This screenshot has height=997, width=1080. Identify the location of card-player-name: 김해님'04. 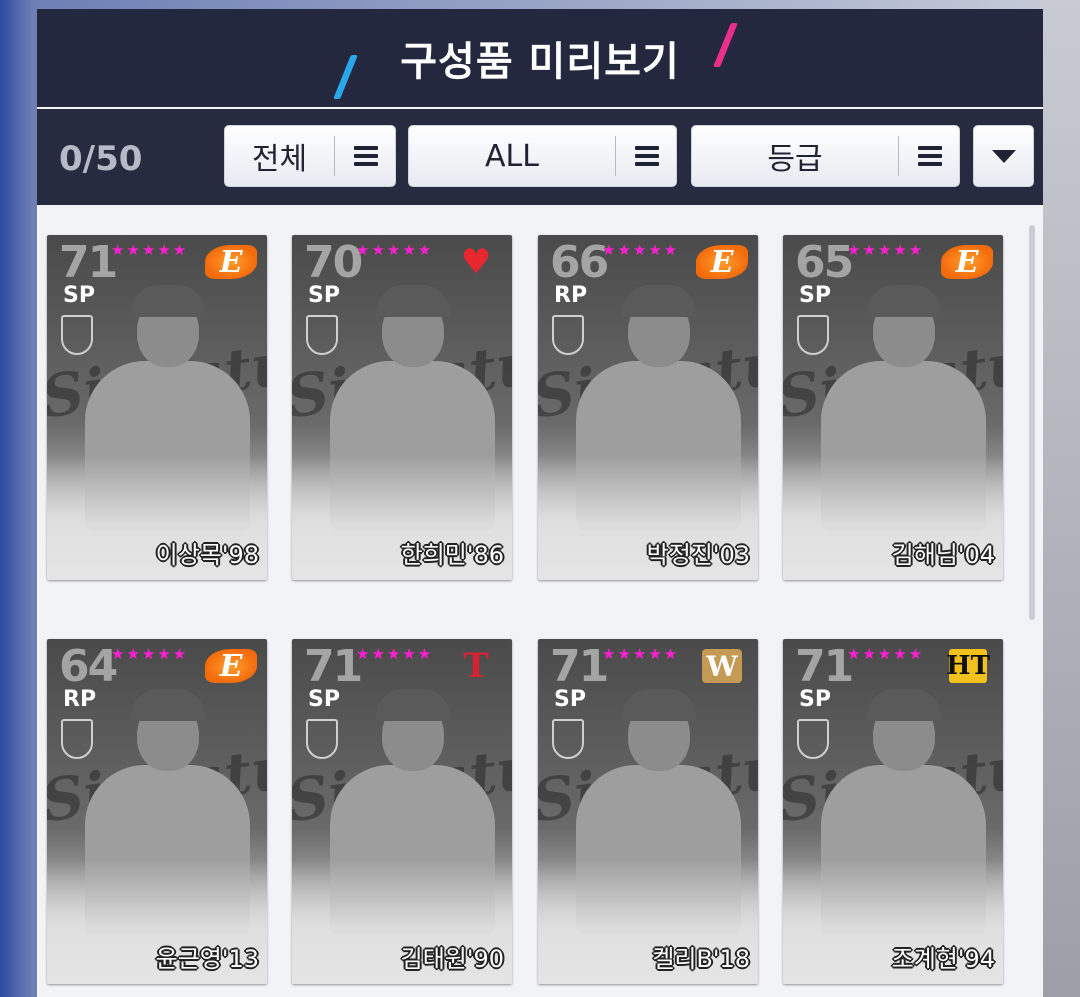
(943, 555).